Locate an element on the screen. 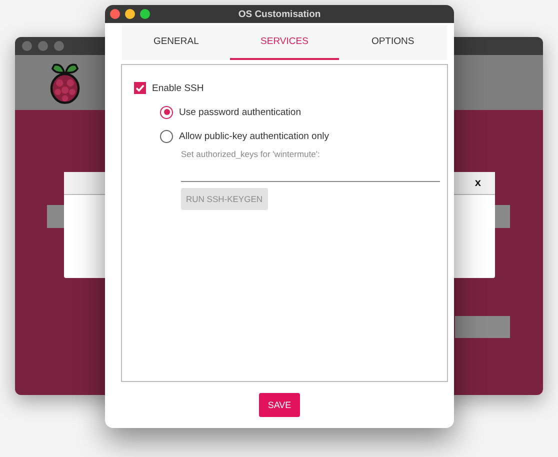  window-title: OS Customisation is located at coordinates (279, 14).